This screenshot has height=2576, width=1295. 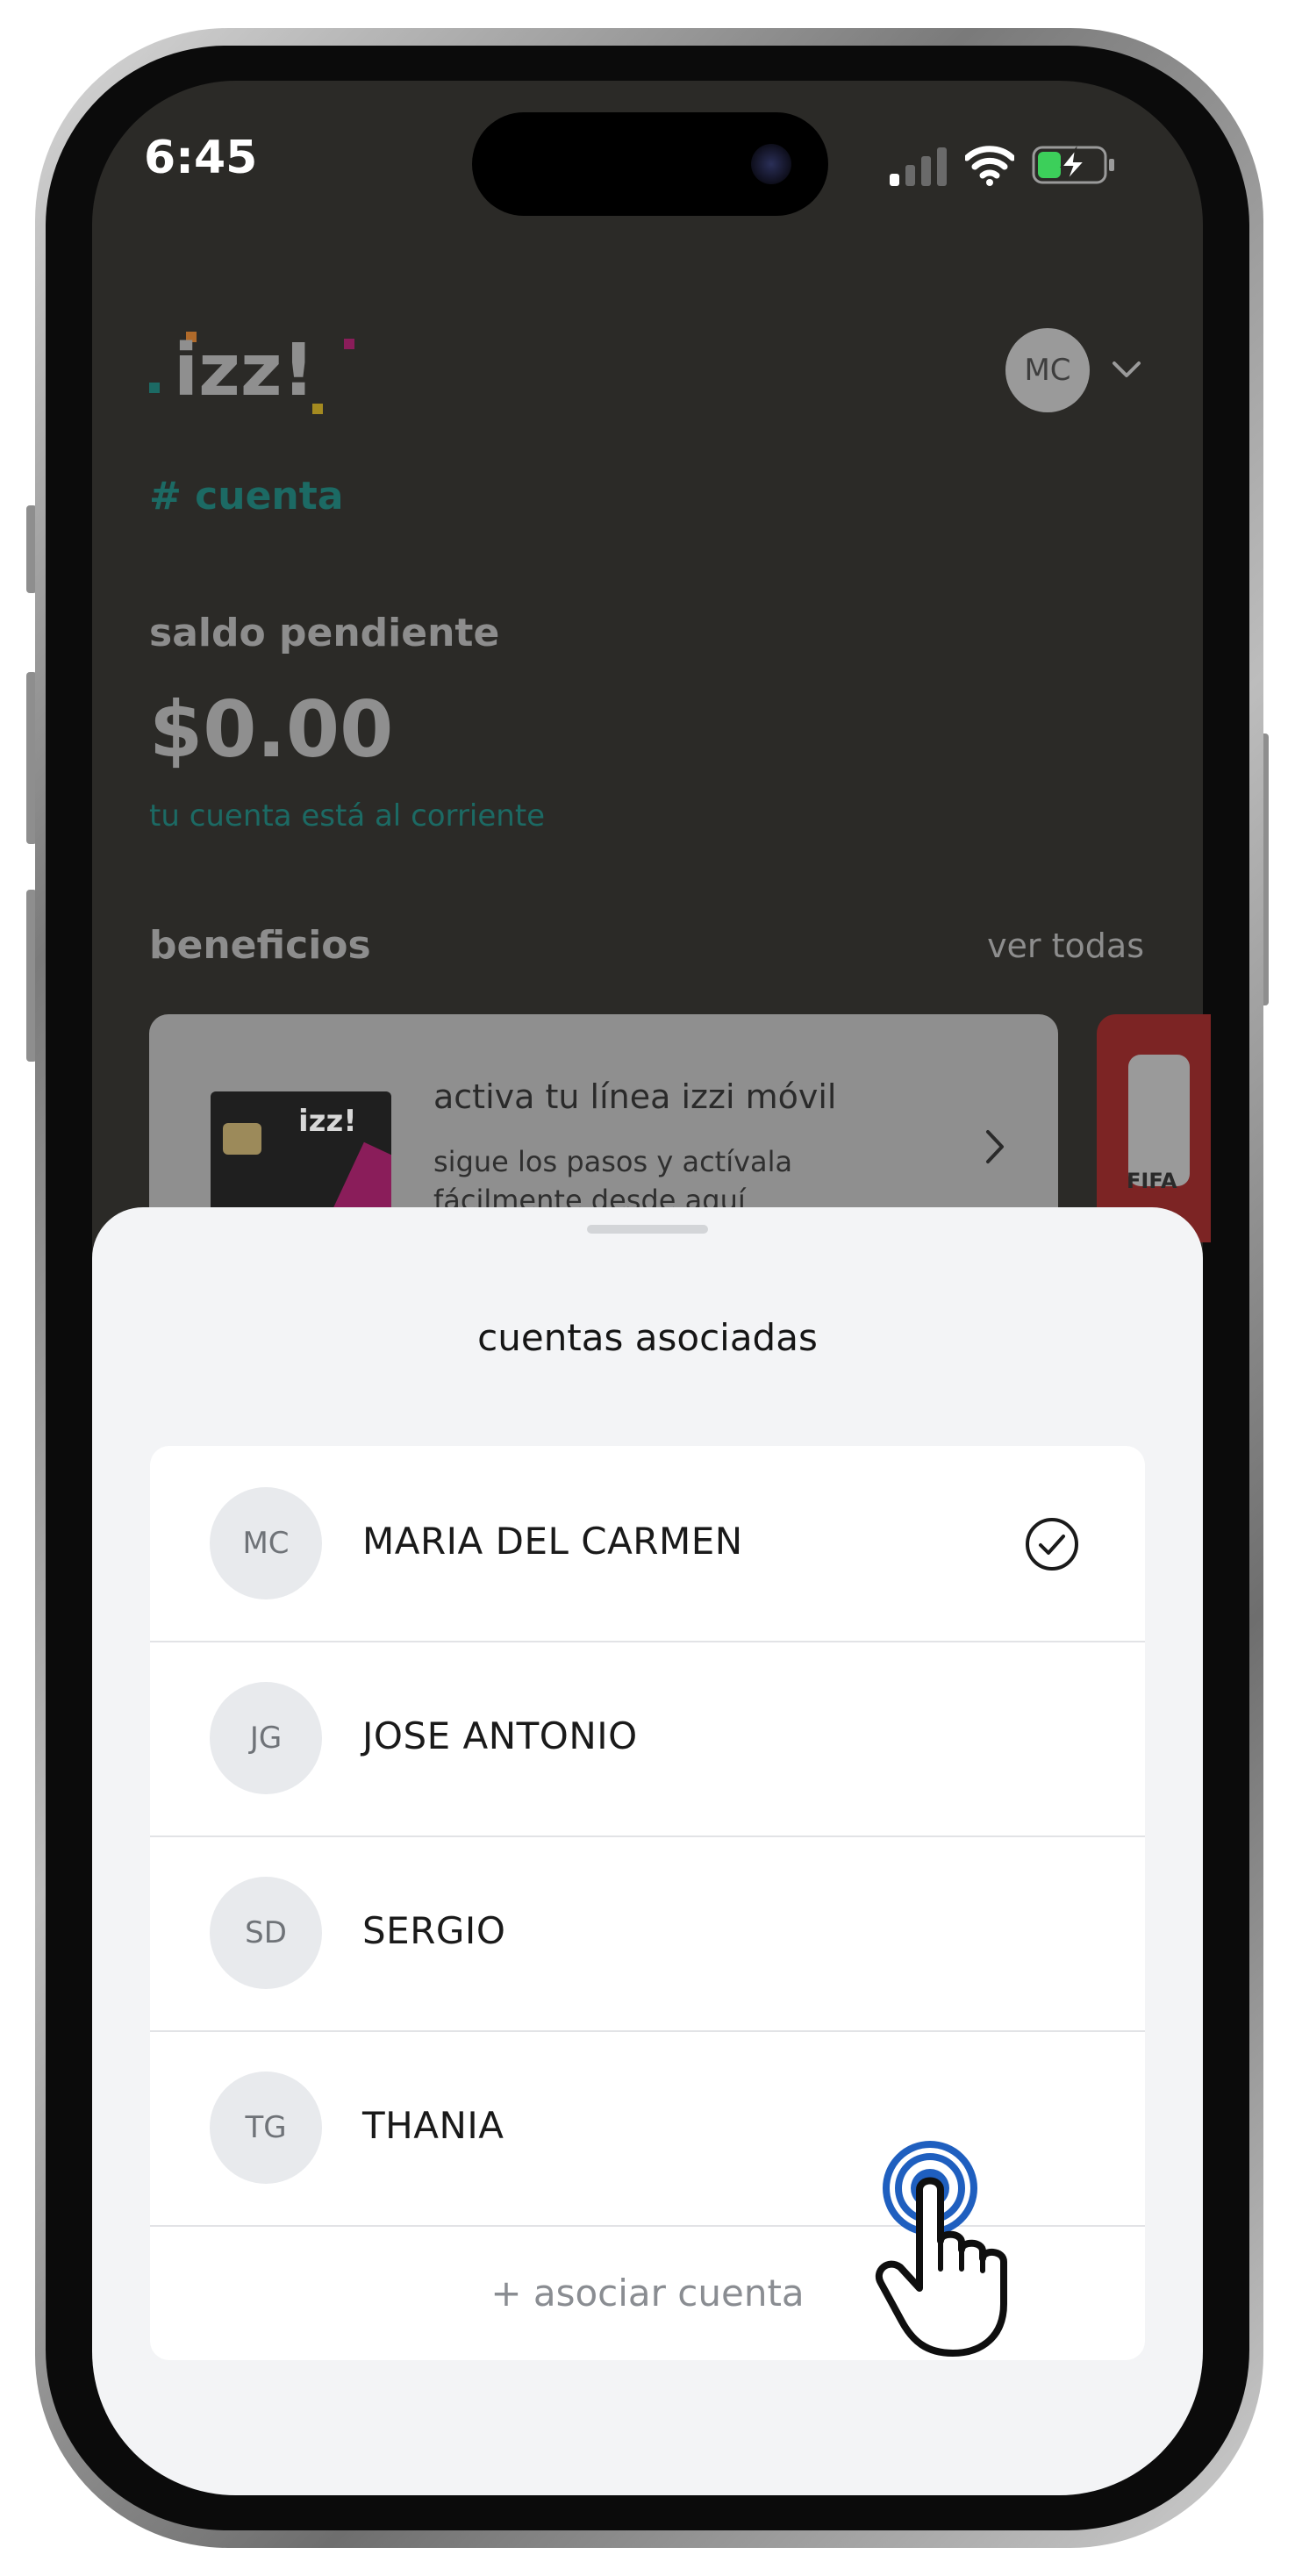 What do you see at coordinates (434, 1930) in the screenshot?
I see `account-name: SERGIO` at bounding box center [434, 1930].